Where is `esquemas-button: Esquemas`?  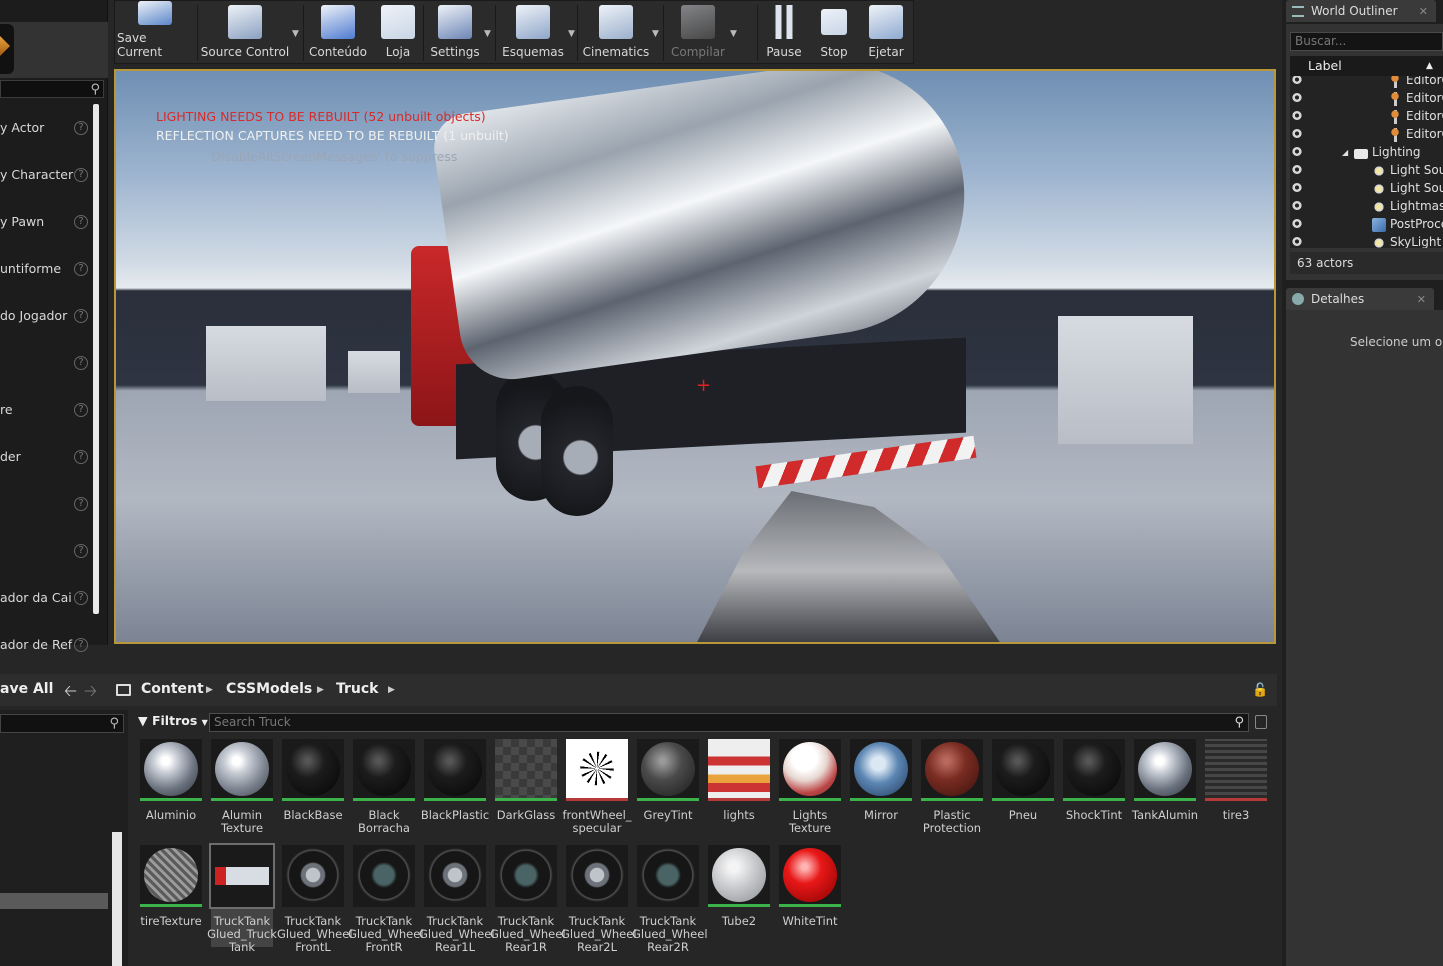
esquemas-button: Esquemas is located at coordinates (533, 32).